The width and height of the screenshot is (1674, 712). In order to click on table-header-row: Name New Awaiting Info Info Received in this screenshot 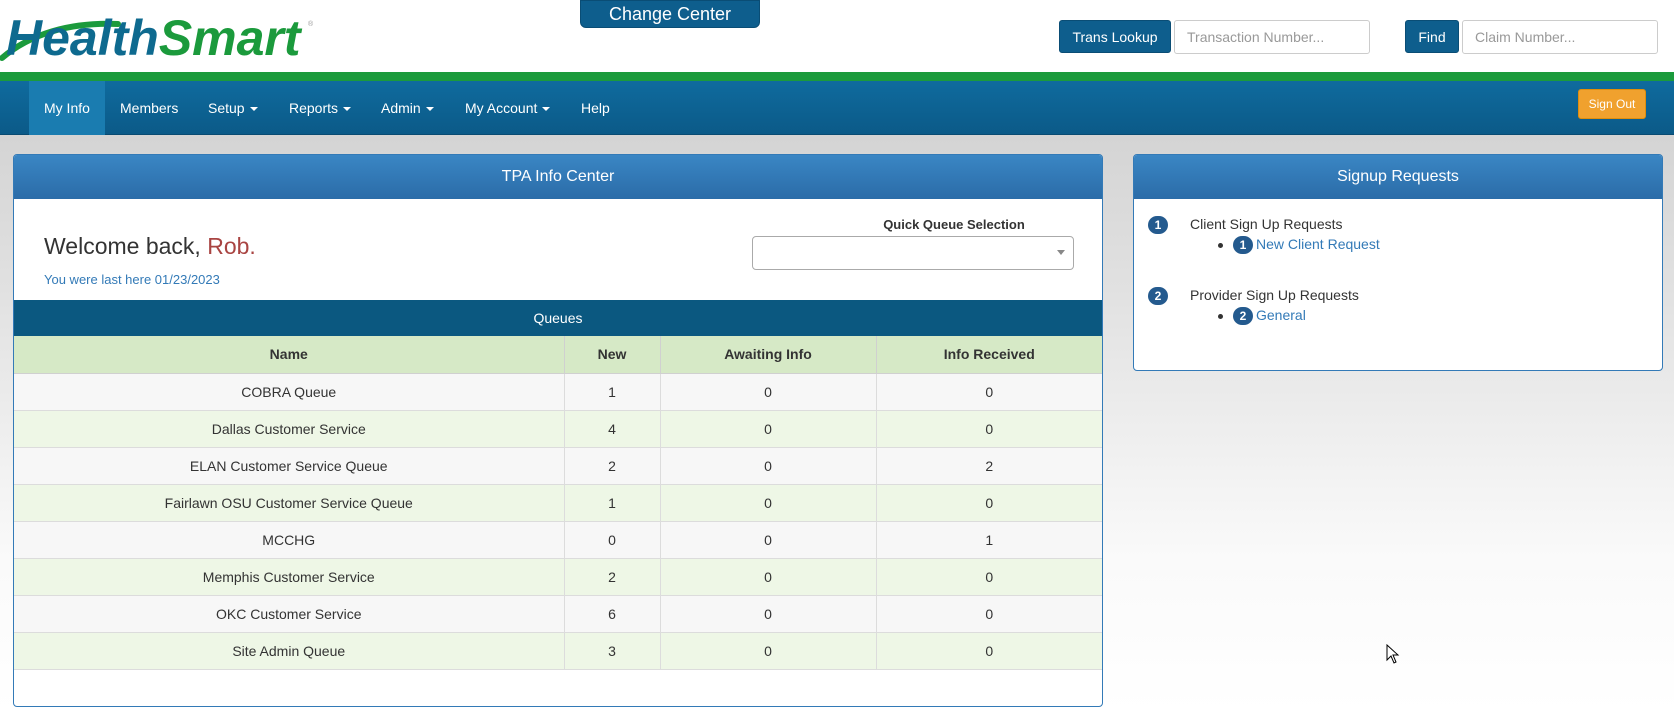, I will do `click(558, 355)`.